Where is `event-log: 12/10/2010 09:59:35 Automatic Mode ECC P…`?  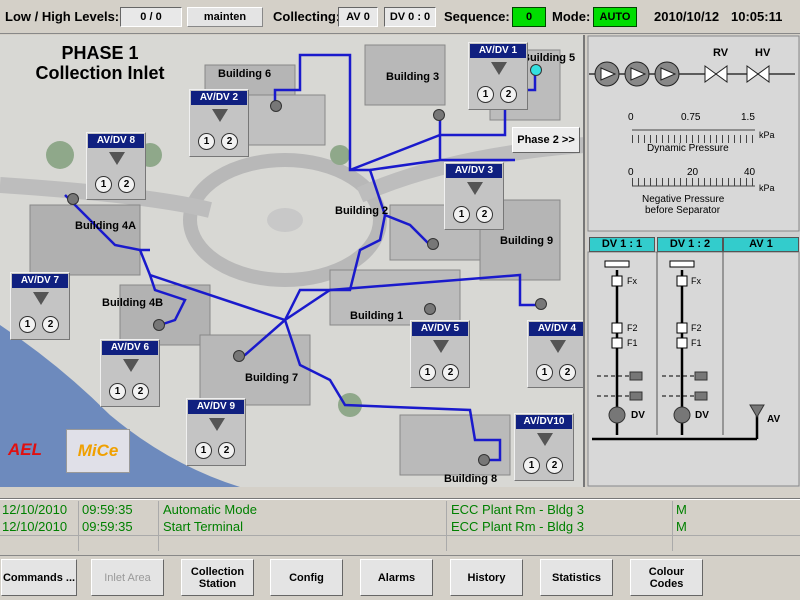
event-log: 12/10/2010 09:59:35 Automatic Mode ECC P… is located at coordinates (400, 525).